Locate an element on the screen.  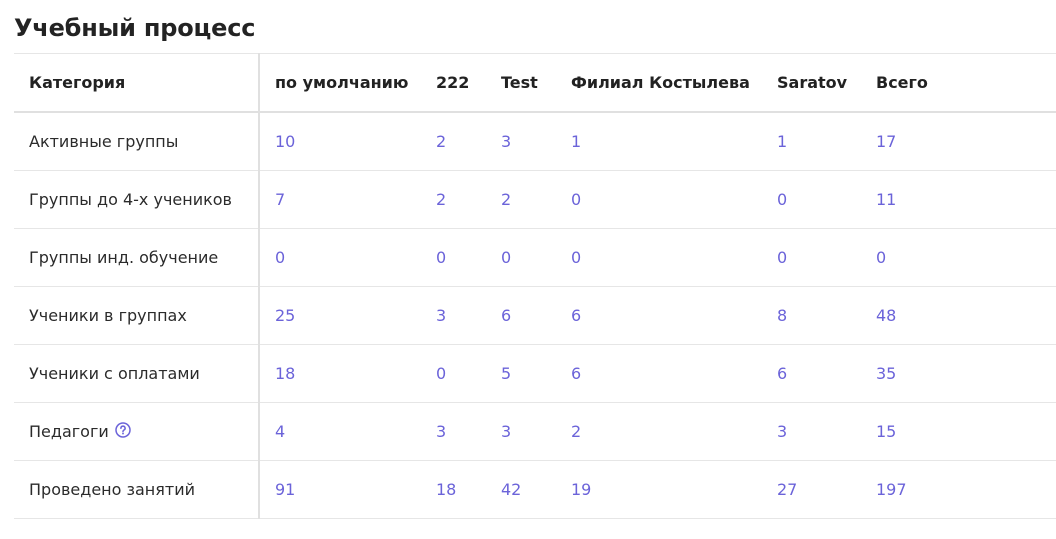
help-circle-icon is located at coordinates (123, 430).